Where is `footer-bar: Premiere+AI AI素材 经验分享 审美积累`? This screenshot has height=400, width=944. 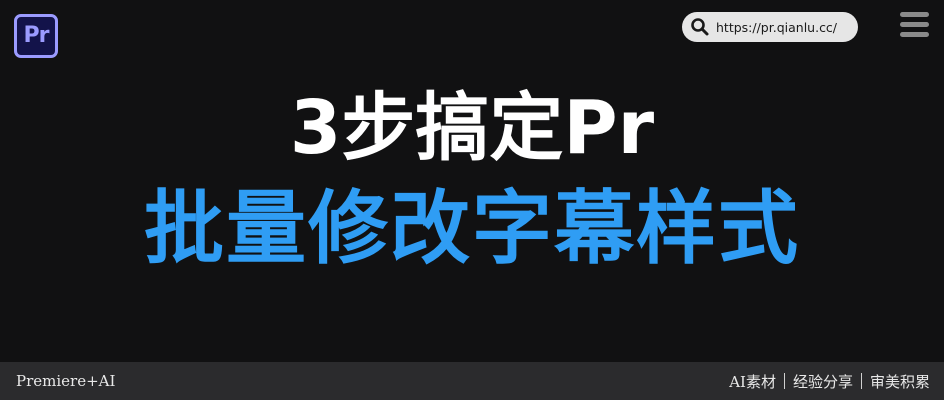 footer-bar: Premiere+AI AI素材 经验分享 审美积累 is located at coordinates (472, 381).